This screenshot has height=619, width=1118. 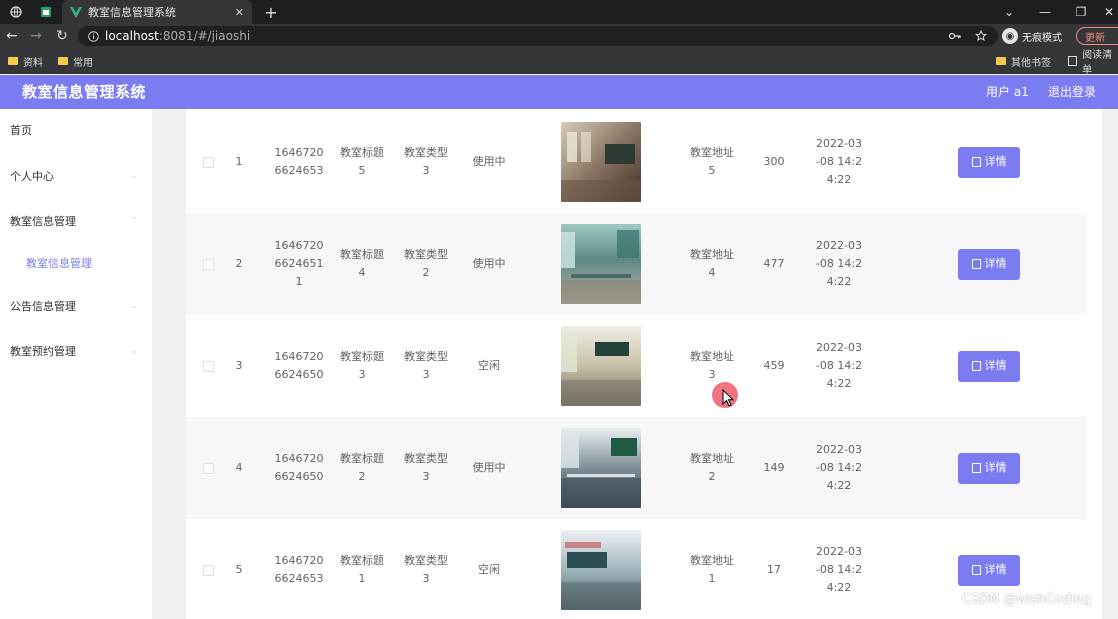 I want to click on app-title: 教室信息管理系统, so click(x=84, y=92).